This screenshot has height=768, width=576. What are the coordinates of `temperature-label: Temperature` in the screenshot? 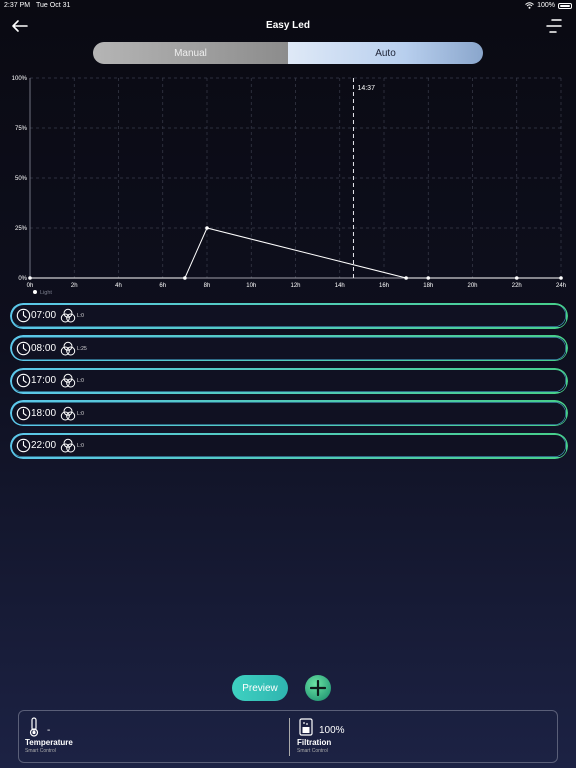 It's located at (49, 742).